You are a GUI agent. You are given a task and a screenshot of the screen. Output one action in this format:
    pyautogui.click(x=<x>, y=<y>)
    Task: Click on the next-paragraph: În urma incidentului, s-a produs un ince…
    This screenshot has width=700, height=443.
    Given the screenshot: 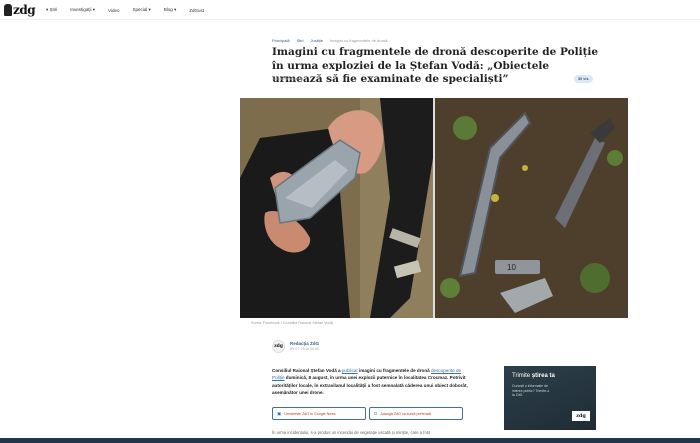 What is the action you would take?
    pyautogui.click(x=351, y=432)
    